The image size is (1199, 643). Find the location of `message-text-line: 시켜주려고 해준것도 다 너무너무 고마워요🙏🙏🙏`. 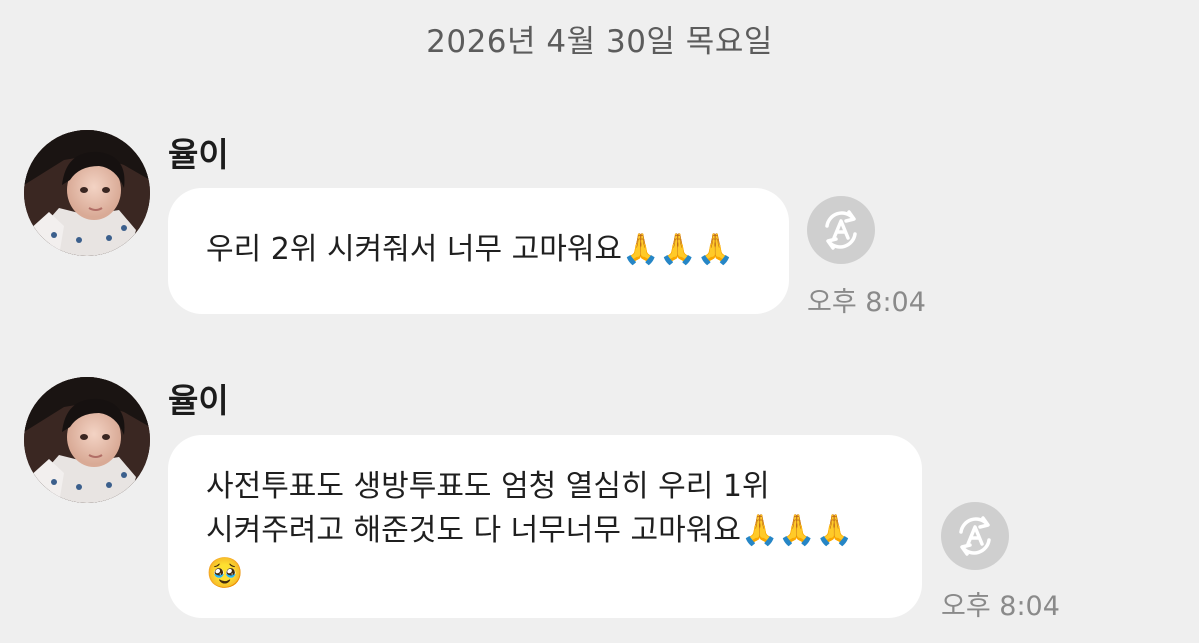

message-text-line: 시켜주려고 해준것도 다 너무너무 고마워요🙏🙏🙏 is located at coordinates (530, 530).